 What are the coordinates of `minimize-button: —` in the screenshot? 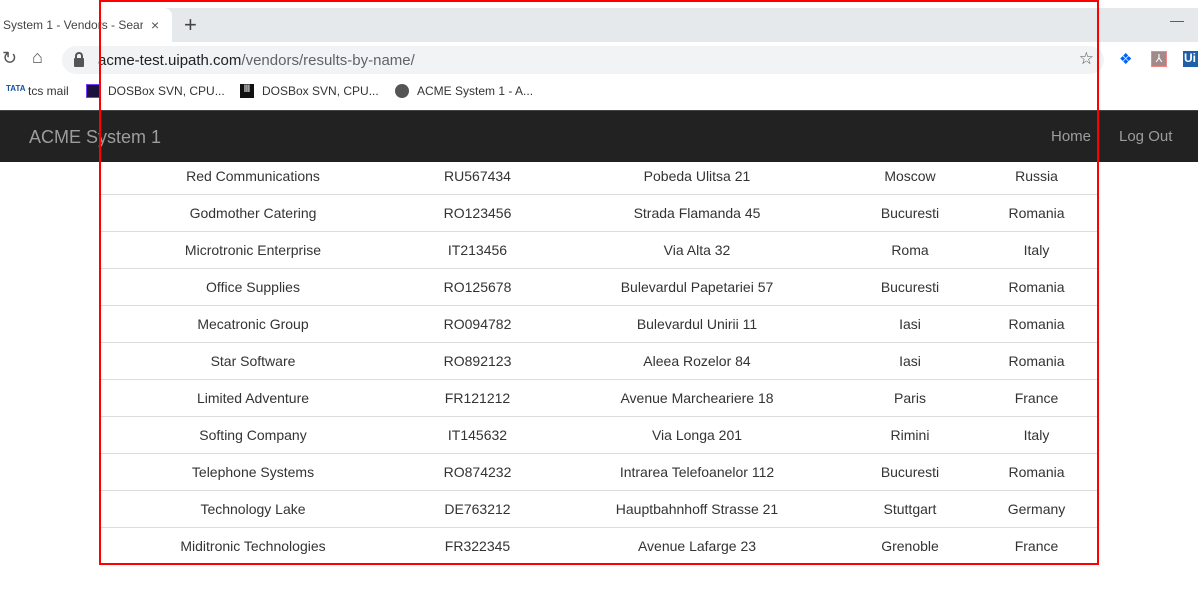 It's located at (1177, 20).